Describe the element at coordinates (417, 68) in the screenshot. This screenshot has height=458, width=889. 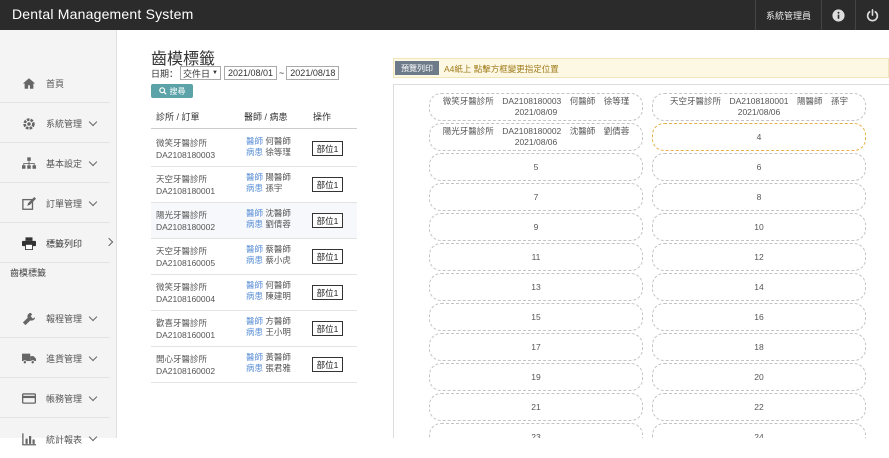
I see `preview-print-button: 預覽列印` at that location.